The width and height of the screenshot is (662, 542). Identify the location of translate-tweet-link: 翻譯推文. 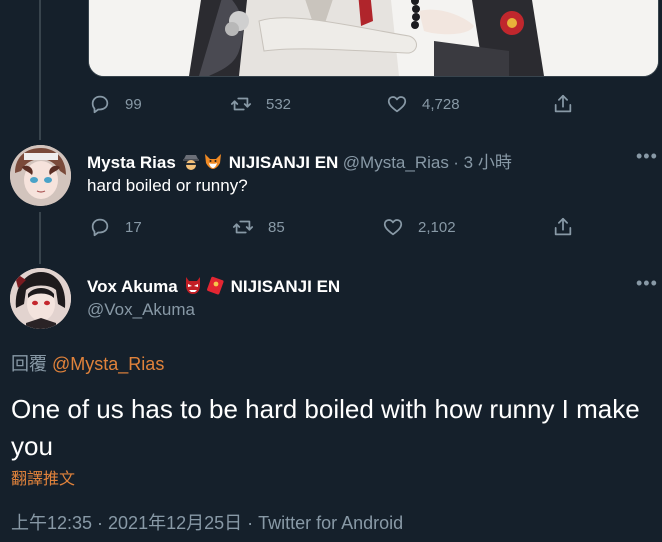
(43, 477).